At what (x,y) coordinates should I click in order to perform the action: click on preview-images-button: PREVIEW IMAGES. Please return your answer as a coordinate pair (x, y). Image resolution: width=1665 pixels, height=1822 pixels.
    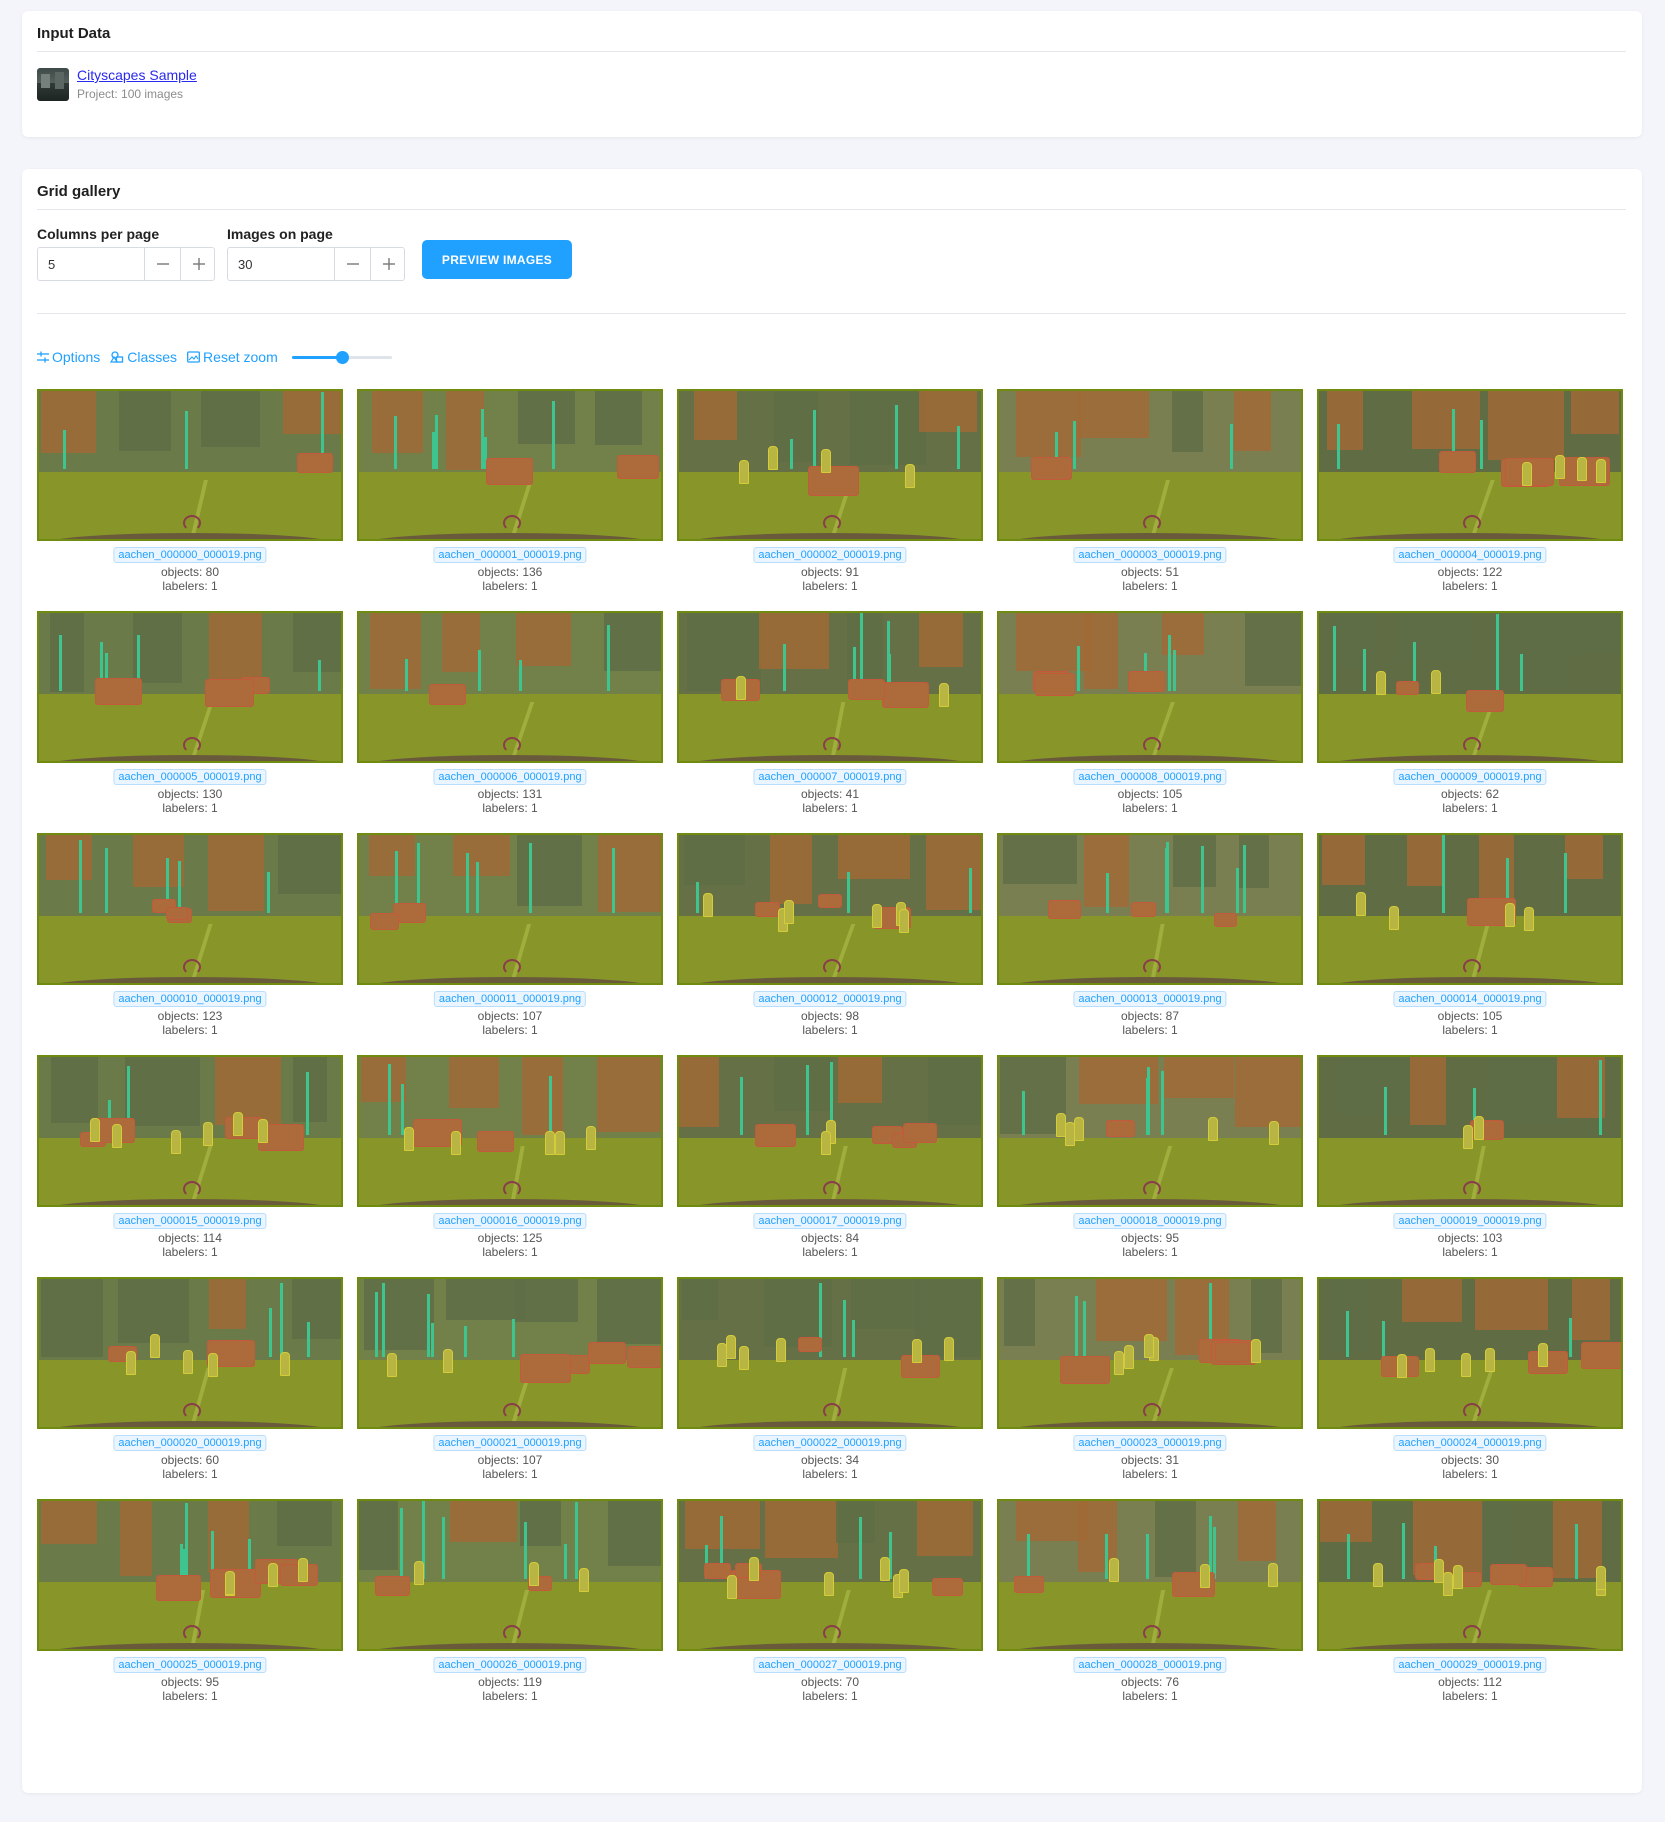
    Looking at the image, I should click on (497, 259).